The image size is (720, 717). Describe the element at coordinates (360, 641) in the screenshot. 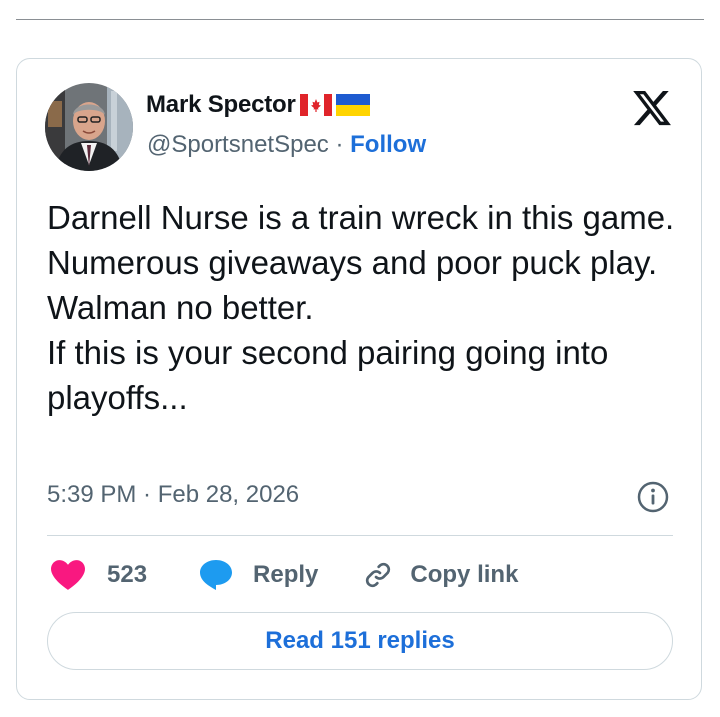

I see `read-replies-button: Read 151 replies` at that location.